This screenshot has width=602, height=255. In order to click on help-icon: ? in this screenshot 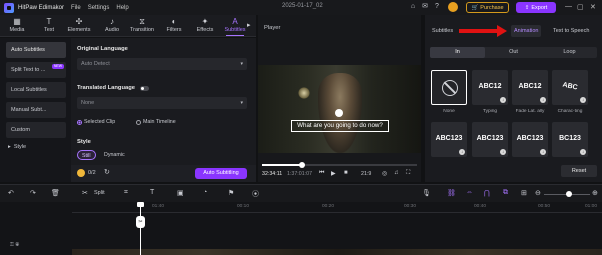, I will do `click(437, 7)`.